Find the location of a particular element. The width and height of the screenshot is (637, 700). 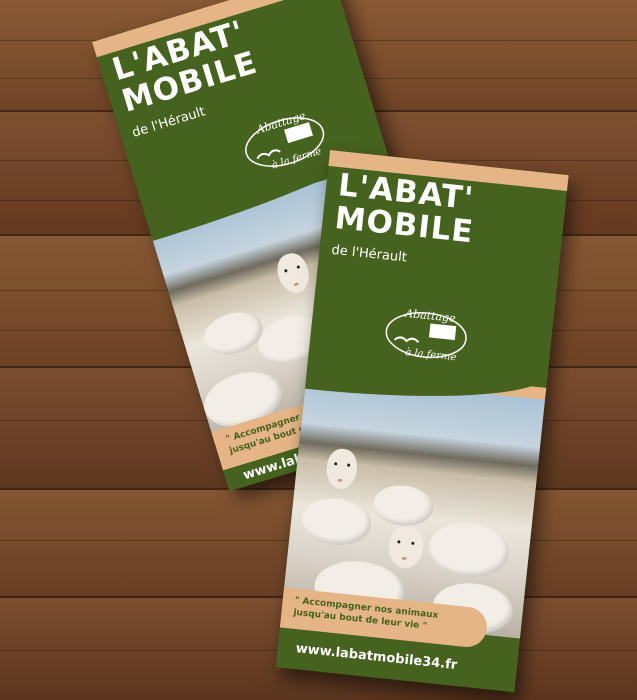

logo-text-top: Abattage is located at coordinates (430, 316).